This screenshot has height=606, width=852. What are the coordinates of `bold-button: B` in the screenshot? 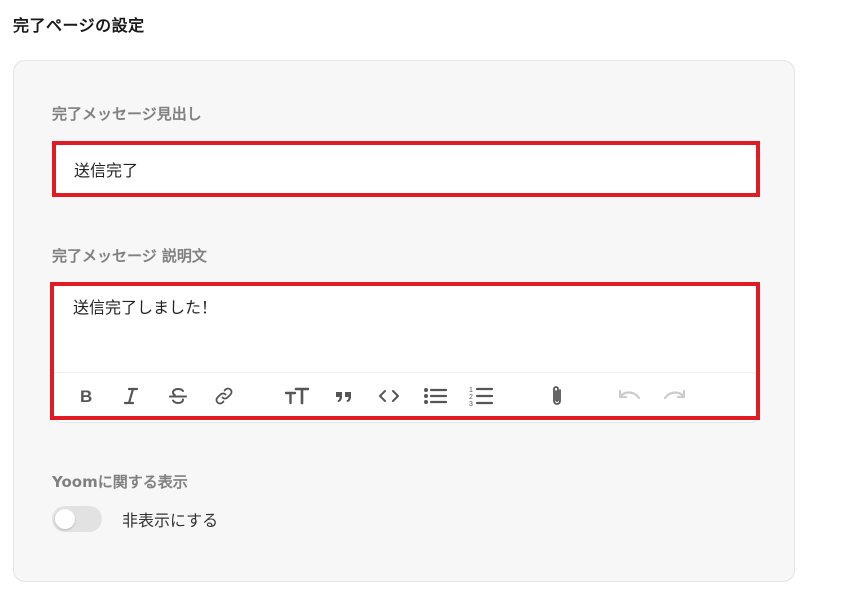 It's located at (87, 396).